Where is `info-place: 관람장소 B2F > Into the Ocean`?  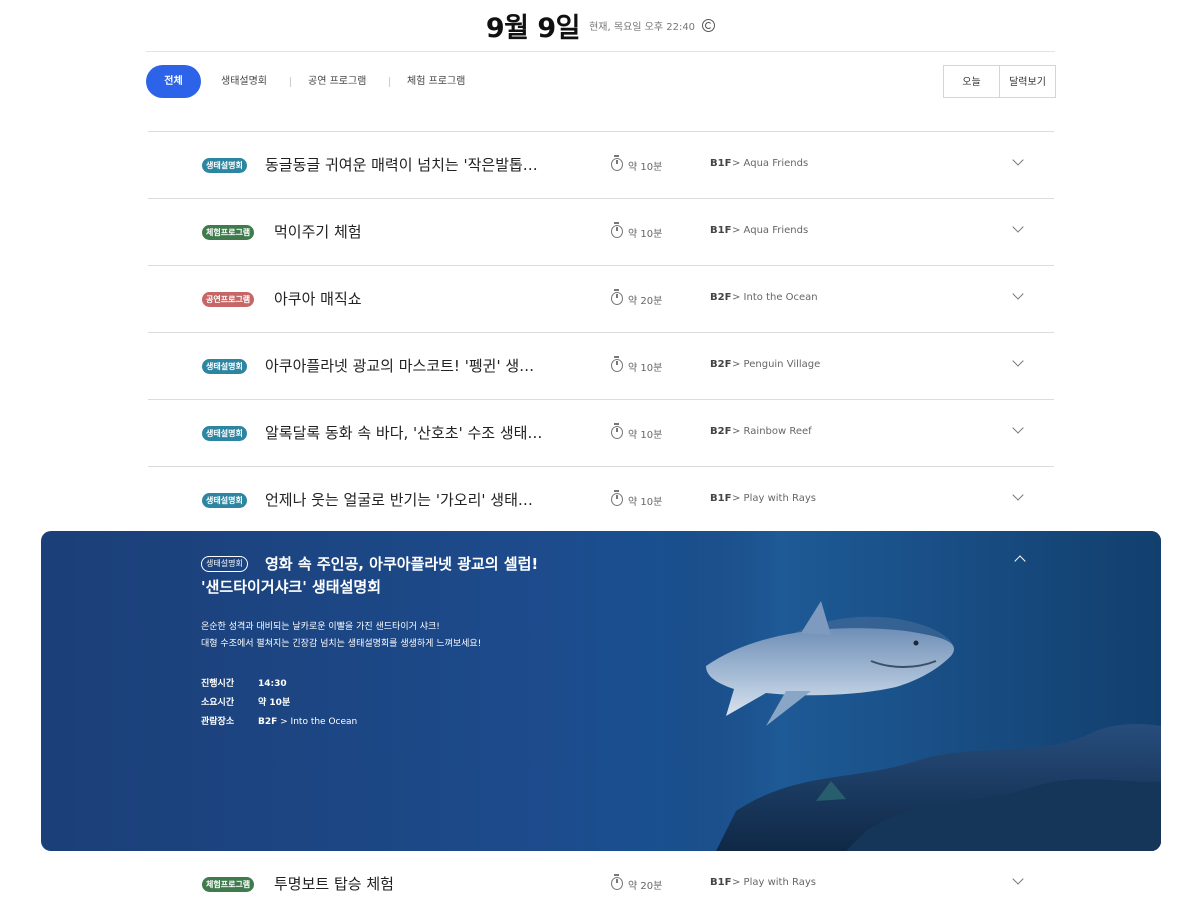
info-place: 관람장소 B2F > Into the Ocean is located at coordinates (279, 720).